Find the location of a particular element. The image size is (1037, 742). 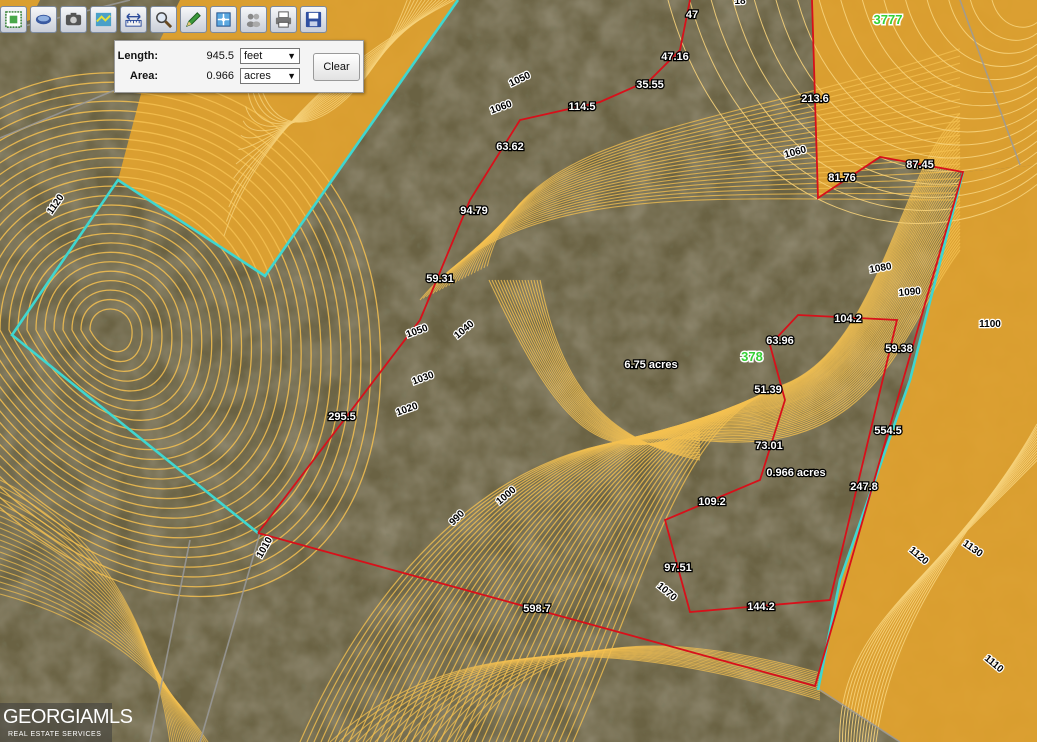

segment-length-label: 598.7 is located at coordinates (537, 609).